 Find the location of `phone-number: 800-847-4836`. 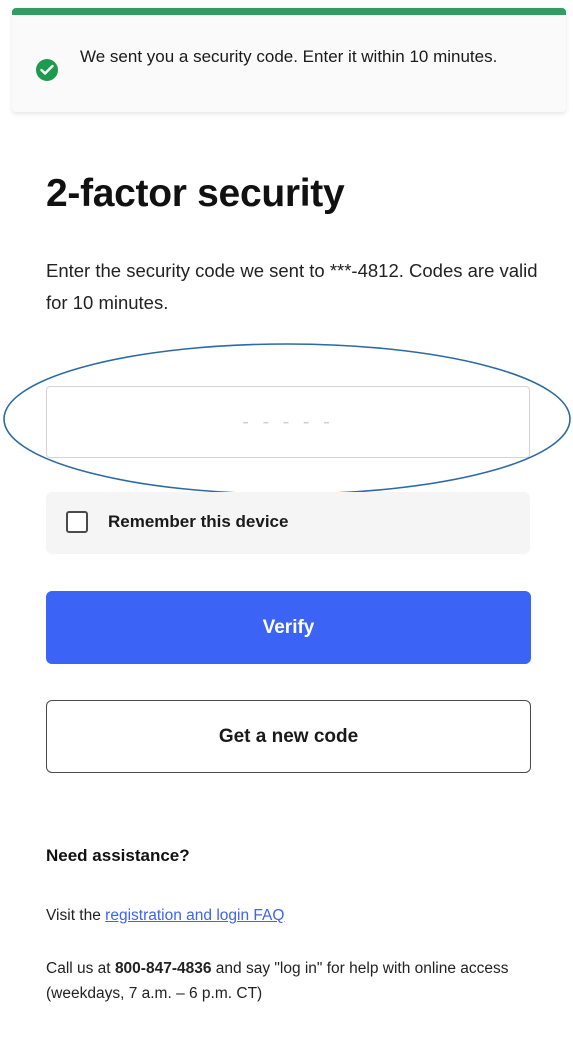

phone-number: 800-847-4836 is located at coordinates (163, 968).